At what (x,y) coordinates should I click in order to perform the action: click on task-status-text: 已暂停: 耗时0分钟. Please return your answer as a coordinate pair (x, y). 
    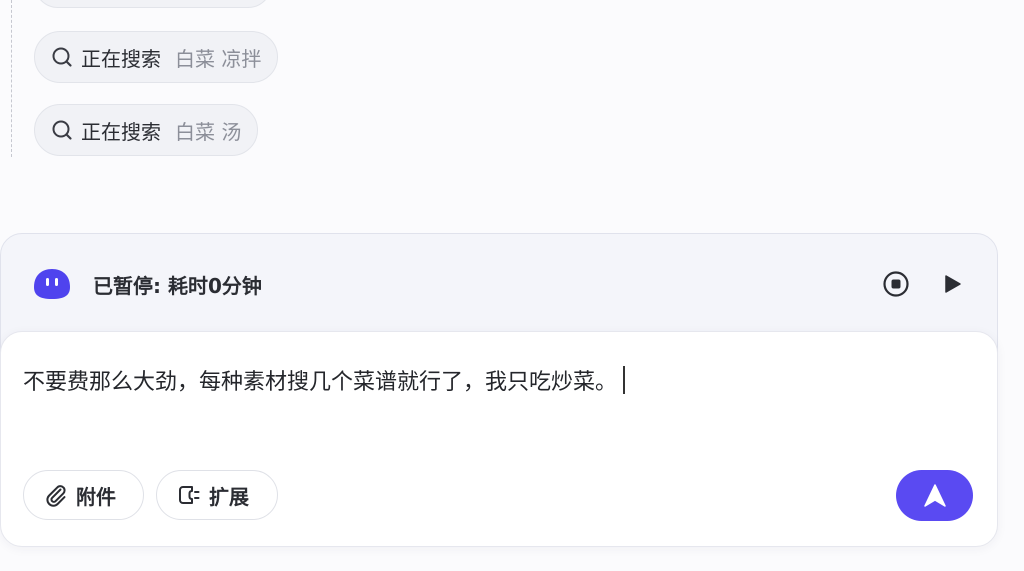
    Looking at the image, I should click on (177, 285).